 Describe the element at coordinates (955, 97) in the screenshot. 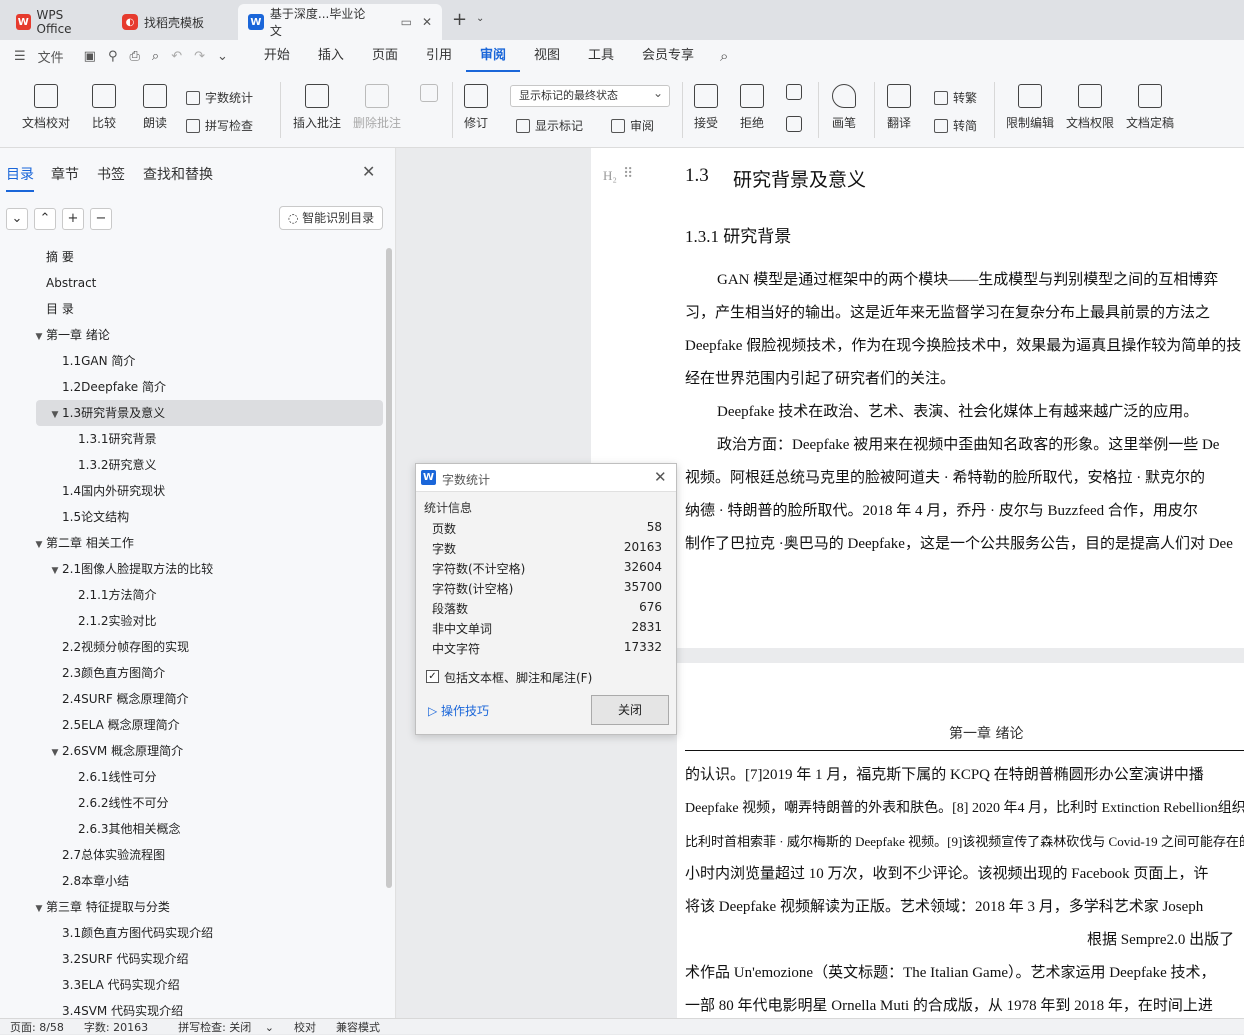

I see `to-traditional-button: 转繁` at that location.